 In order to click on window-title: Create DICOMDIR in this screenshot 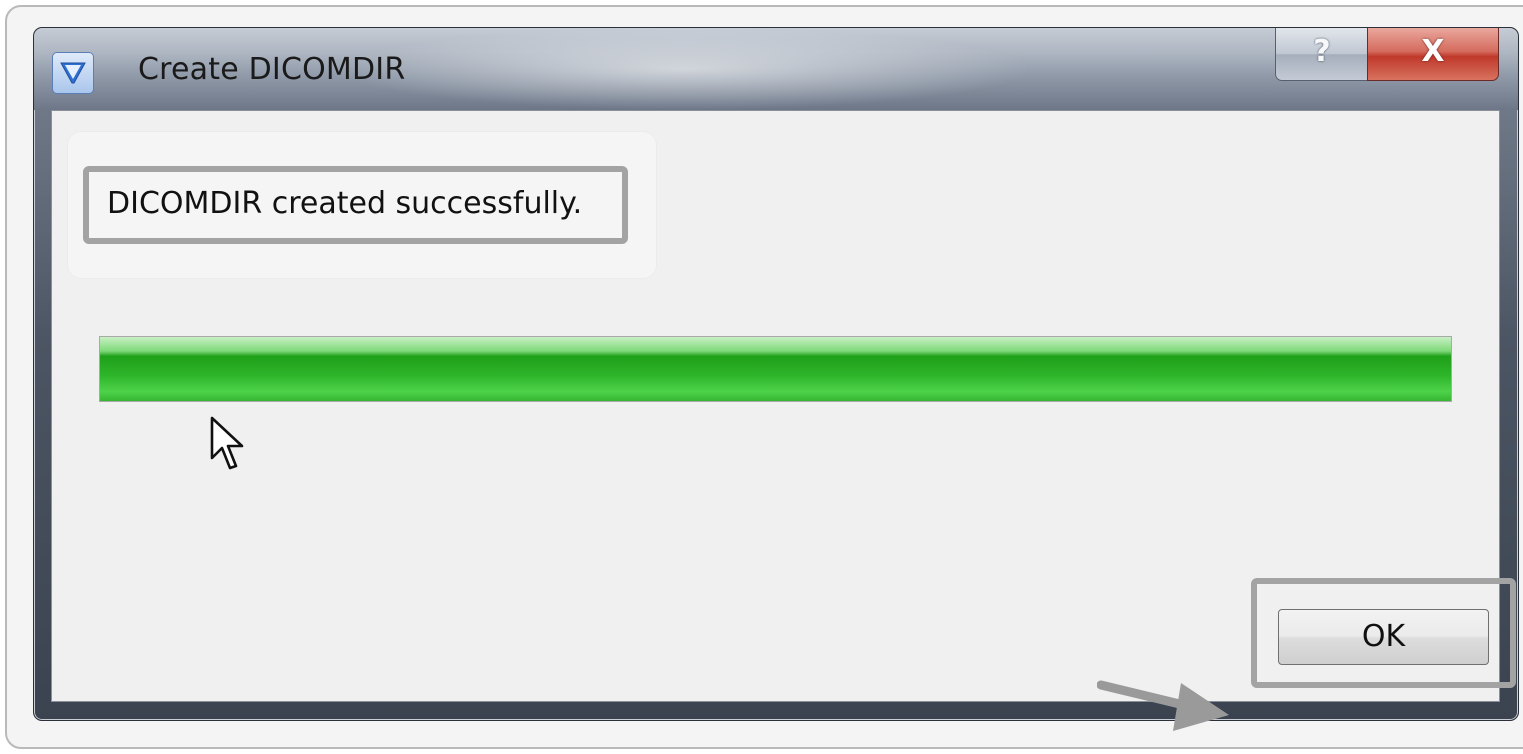, I will do `click(272, 69)`.